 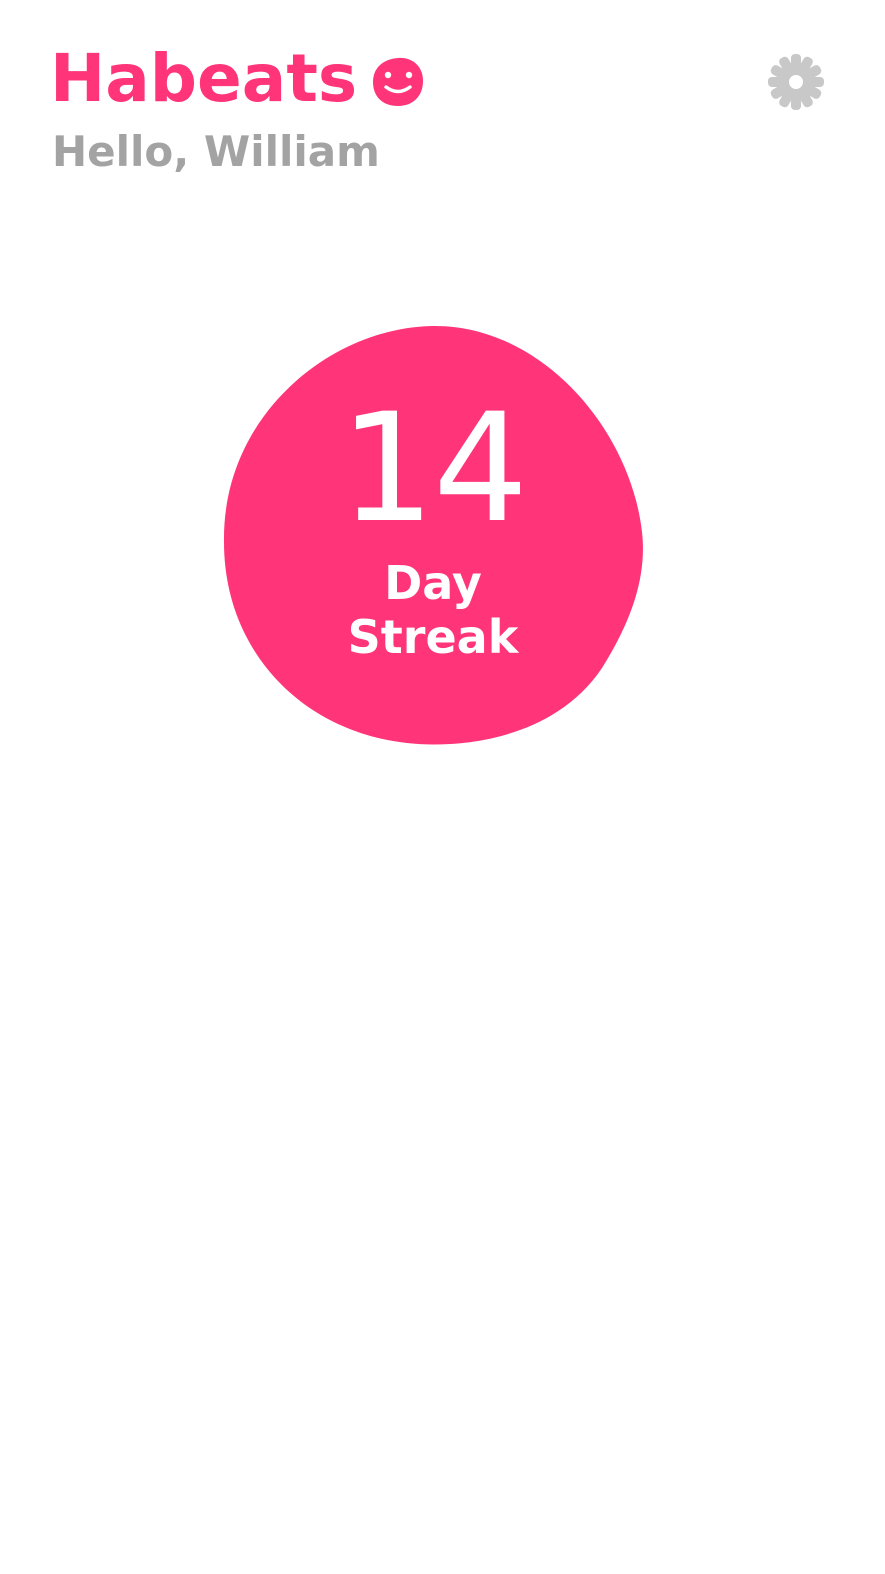 What do you see at coordinates (398, 82) in the screenshot?
I see `smiley-face-icon` at bounding box center [398, 82].